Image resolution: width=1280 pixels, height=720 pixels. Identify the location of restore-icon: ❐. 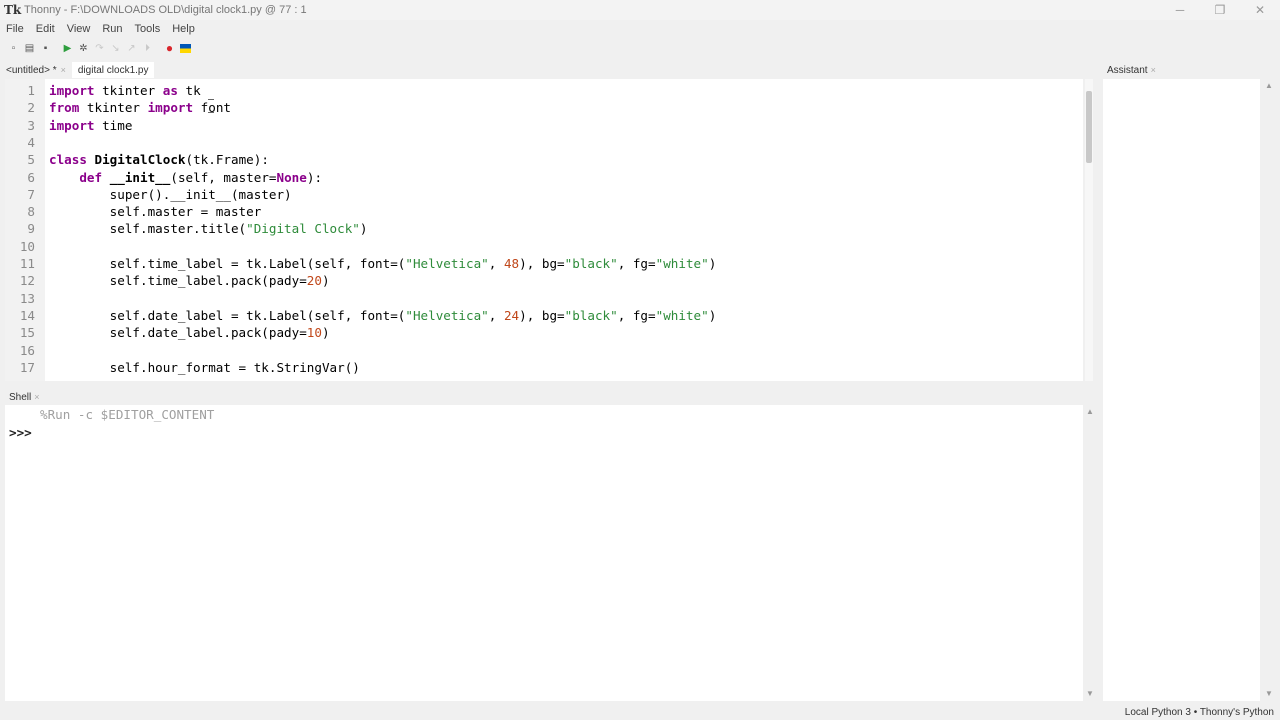
(1220, 10).